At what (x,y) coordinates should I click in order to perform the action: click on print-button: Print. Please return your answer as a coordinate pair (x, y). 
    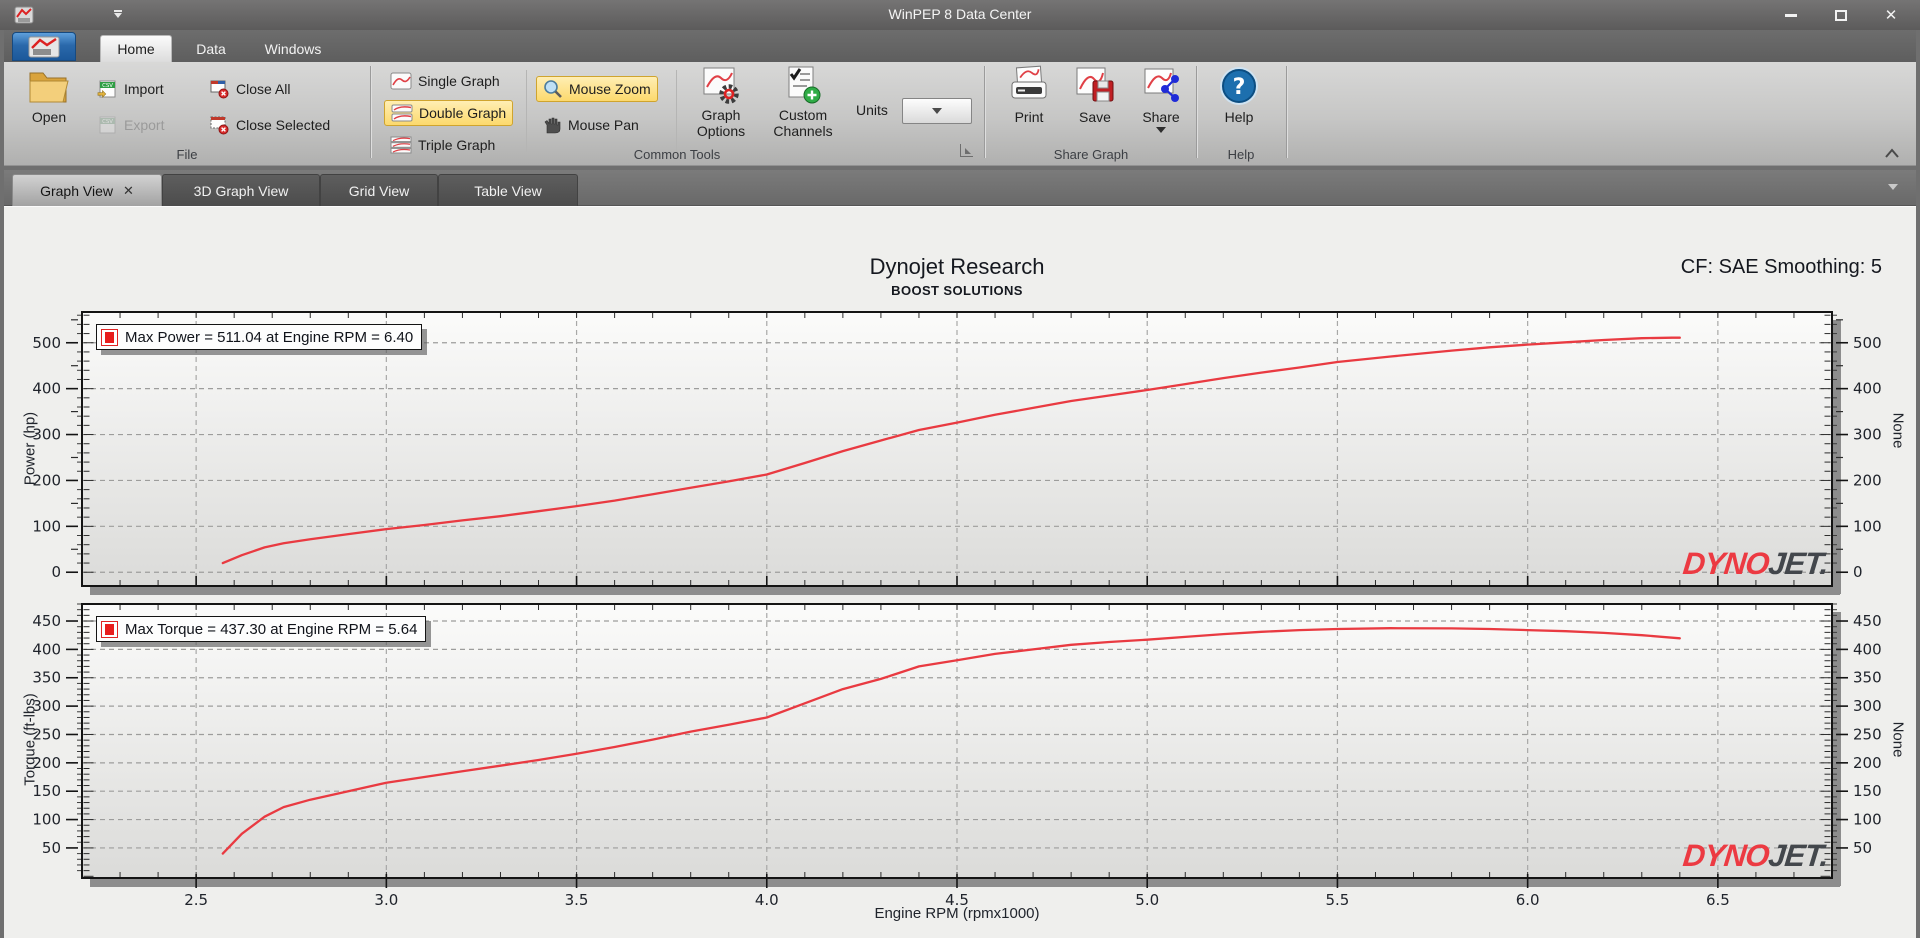
    Looking at the image, I should click on (1029, 95).